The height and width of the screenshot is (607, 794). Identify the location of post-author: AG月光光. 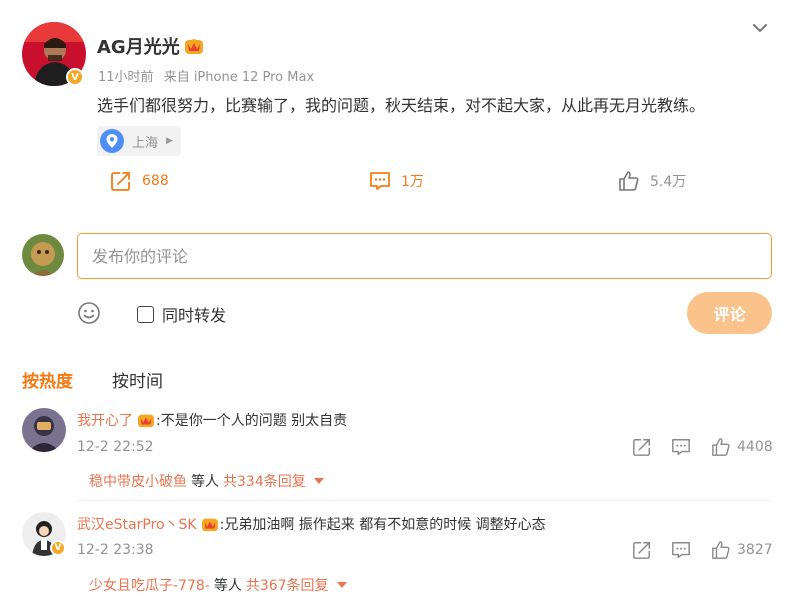
(150, 46).